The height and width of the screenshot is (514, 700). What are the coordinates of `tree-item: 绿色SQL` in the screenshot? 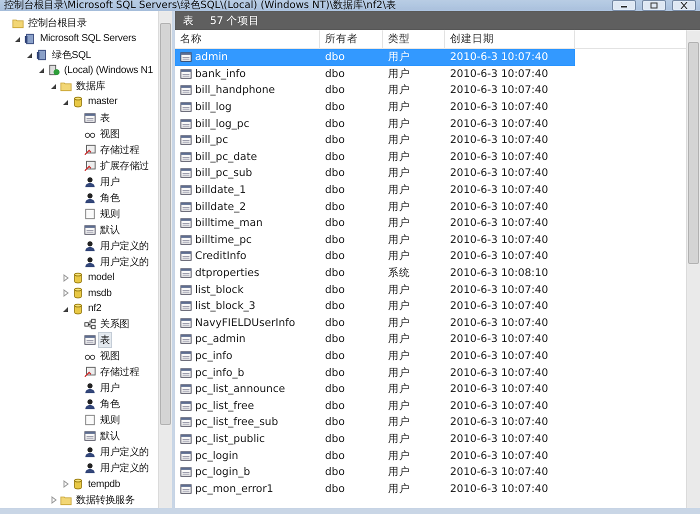 It's located at (72, 54).